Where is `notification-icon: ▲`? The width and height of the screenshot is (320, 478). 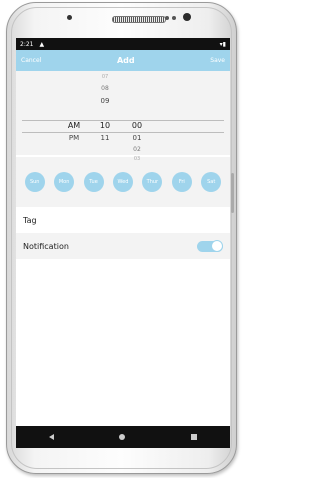 notification-icon: ▲ is located at coordinates (42, 44).